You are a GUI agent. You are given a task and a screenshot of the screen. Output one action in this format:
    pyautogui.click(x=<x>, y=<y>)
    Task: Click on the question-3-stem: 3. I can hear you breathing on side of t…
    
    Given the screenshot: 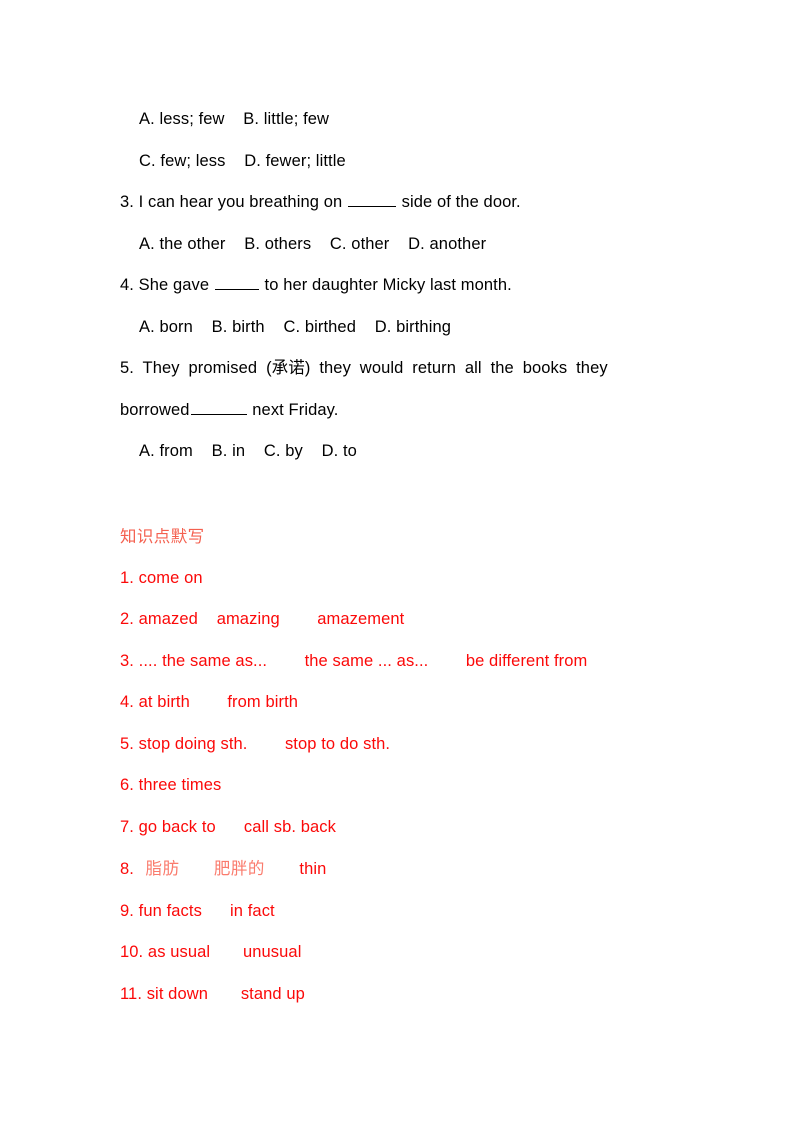 What is the action you would take?
    pyautogui.click(x=400, y=203)
    